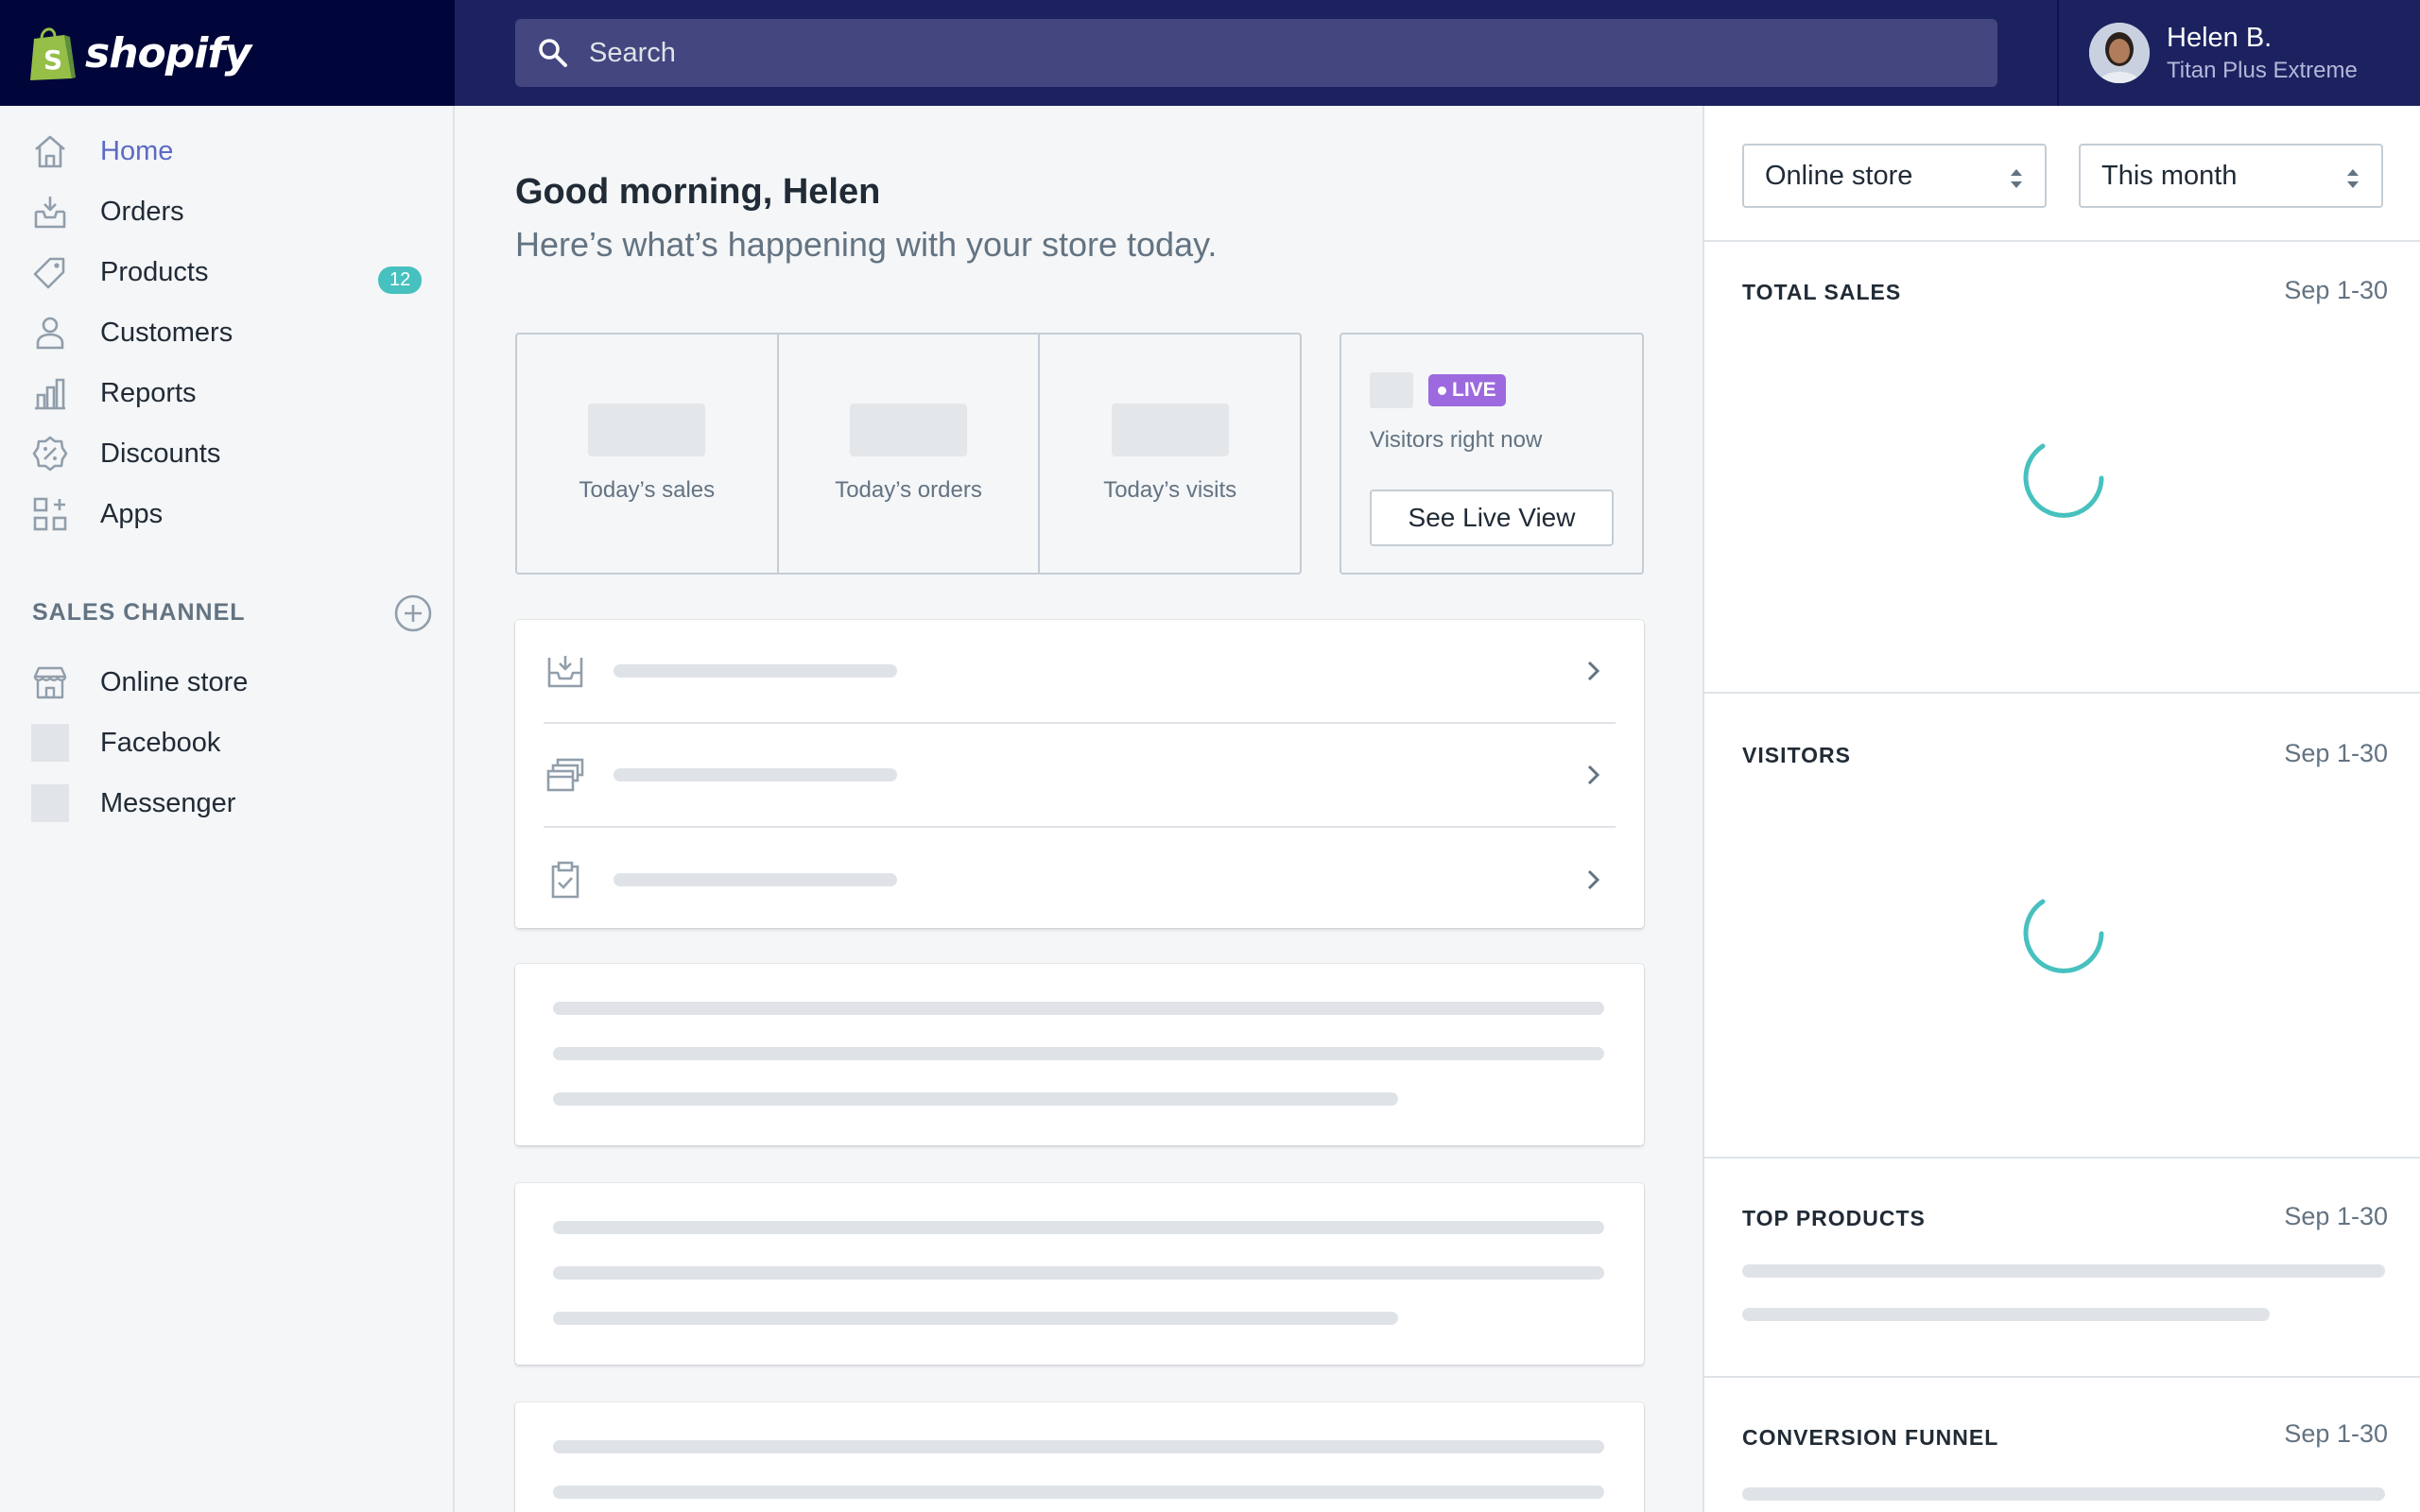 Image resolution: width=2420 pixels, height=1512 pixels. What do you see at coordinates (227, 514) in the screenshot?
I see `sidebar-item-apps: Apps` at bounding box center [227, 514].